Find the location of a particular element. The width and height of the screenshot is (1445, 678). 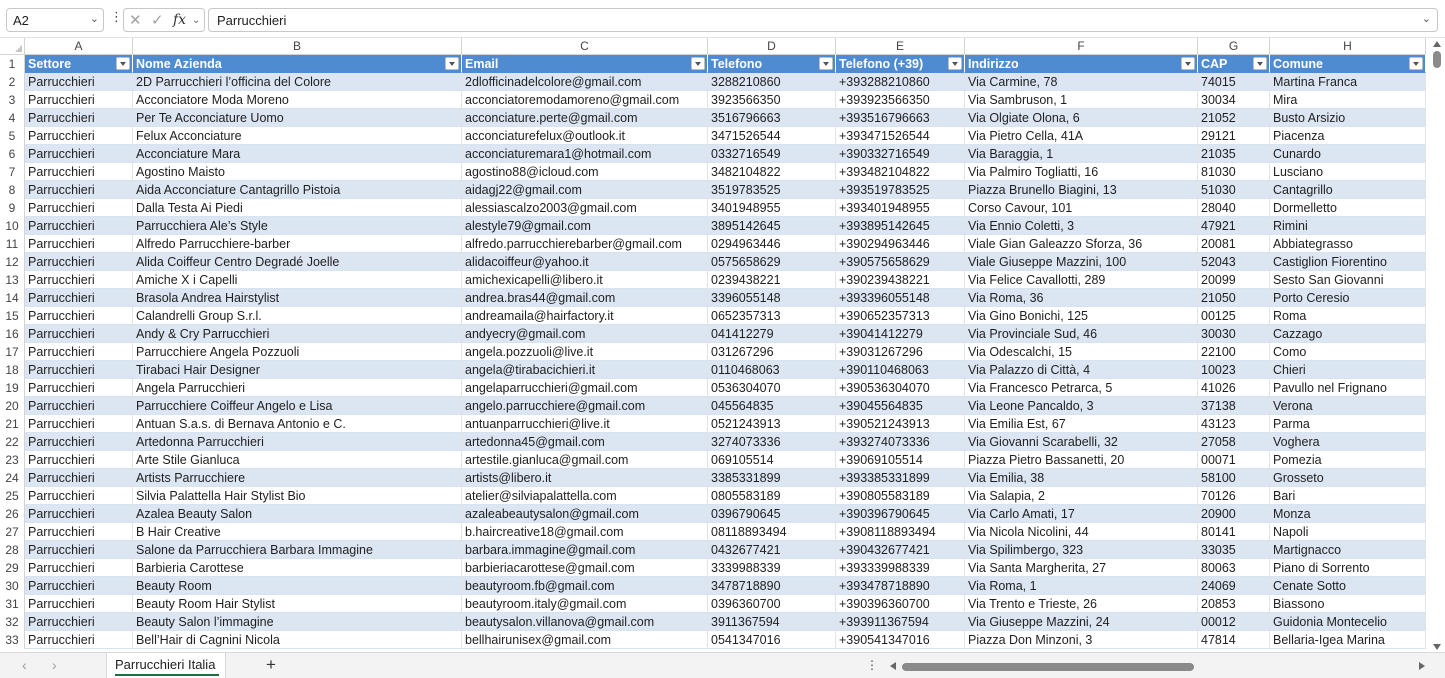

table-cell: +390332716549 is located at coordinates (900, 154).